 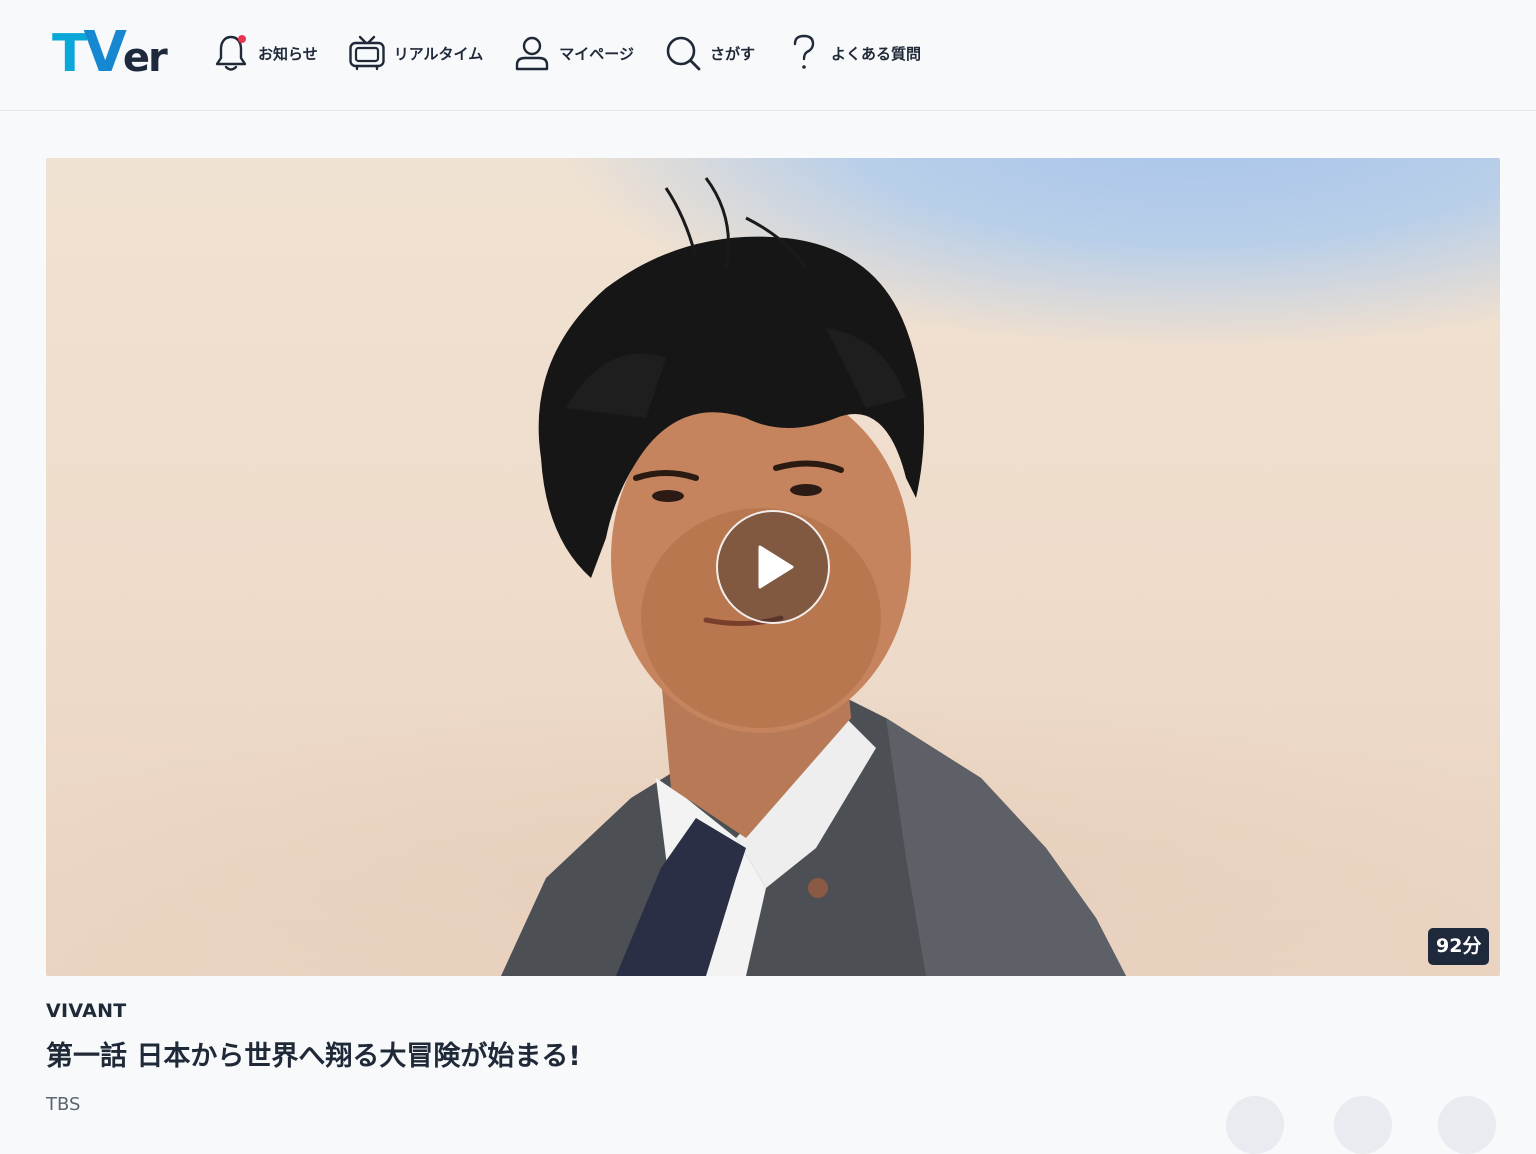 What do you see at coordinates (288, 53) in the screenshot?
I see `nav-label: お知らせ` at bounding box center [288, 53].